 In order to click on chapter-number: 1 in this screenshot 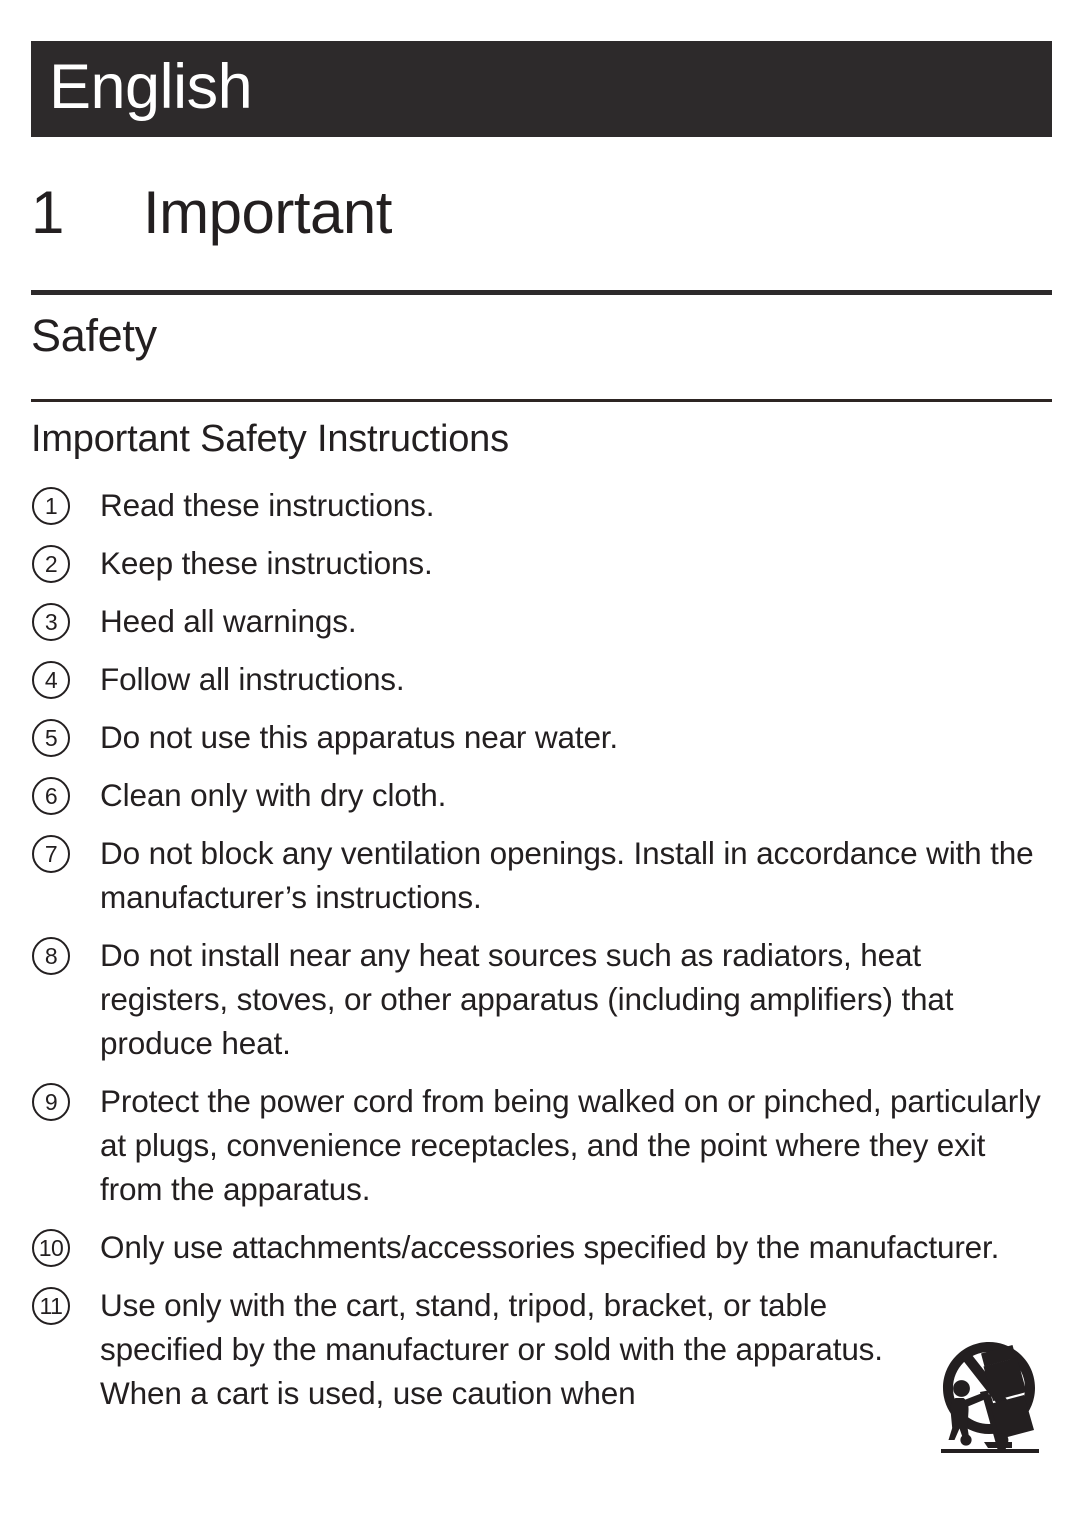, I will do `click(48, 212)`.